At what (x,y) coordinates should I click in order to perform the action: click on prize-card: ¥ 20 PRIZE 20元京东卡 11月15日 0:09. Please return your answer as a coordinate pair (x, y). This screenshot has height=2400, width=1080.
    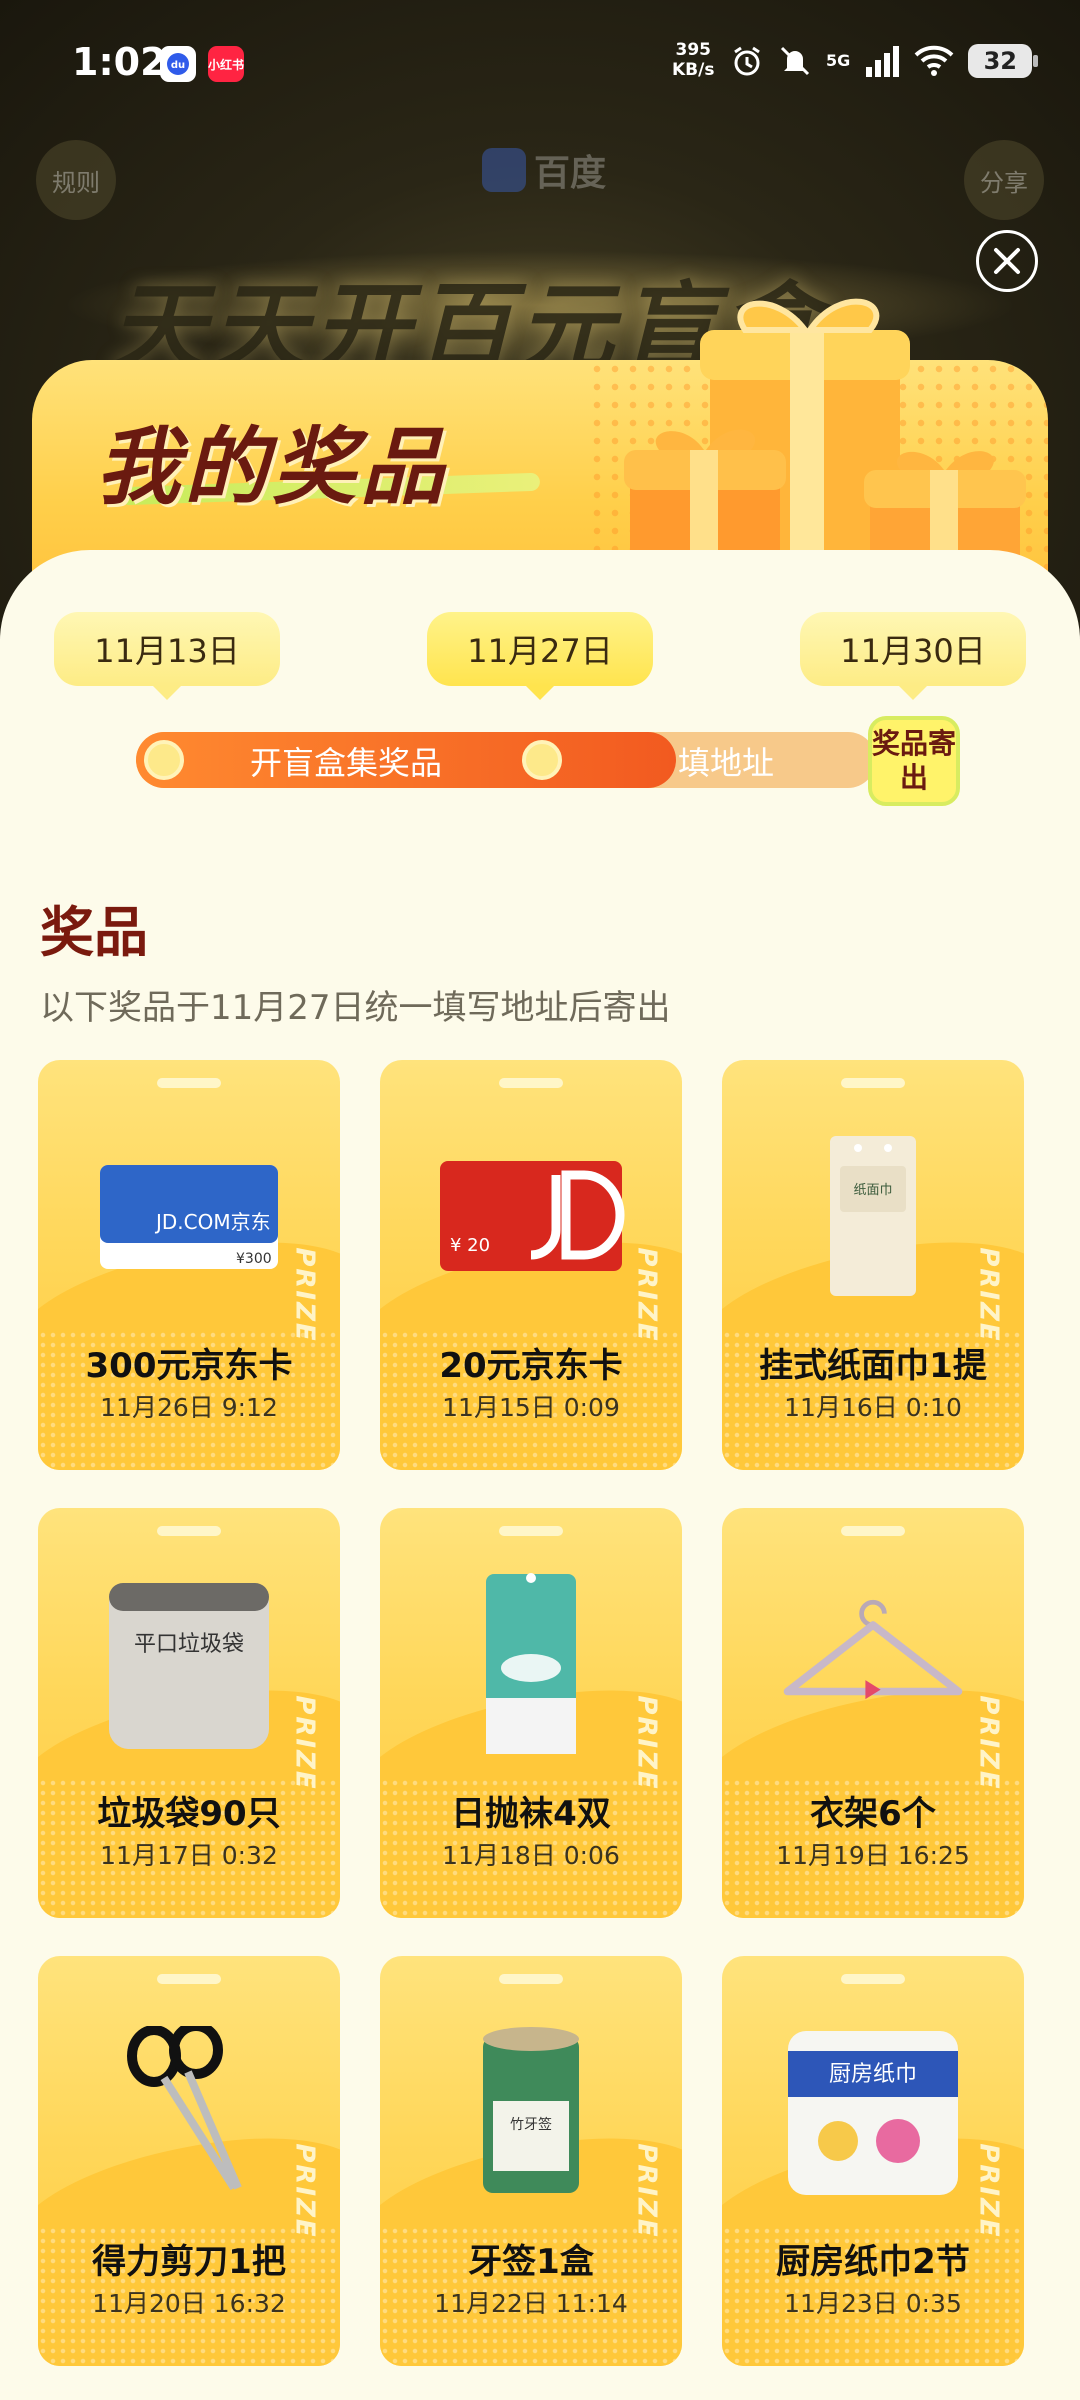
    Looking at the image, I should click on (531, 1265).